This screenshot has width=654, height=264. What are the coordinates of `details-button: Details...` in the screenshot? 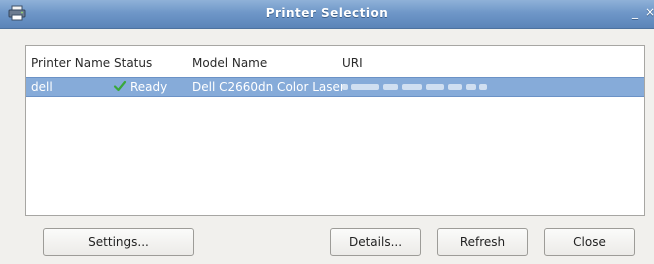 It's located at (375, 242).